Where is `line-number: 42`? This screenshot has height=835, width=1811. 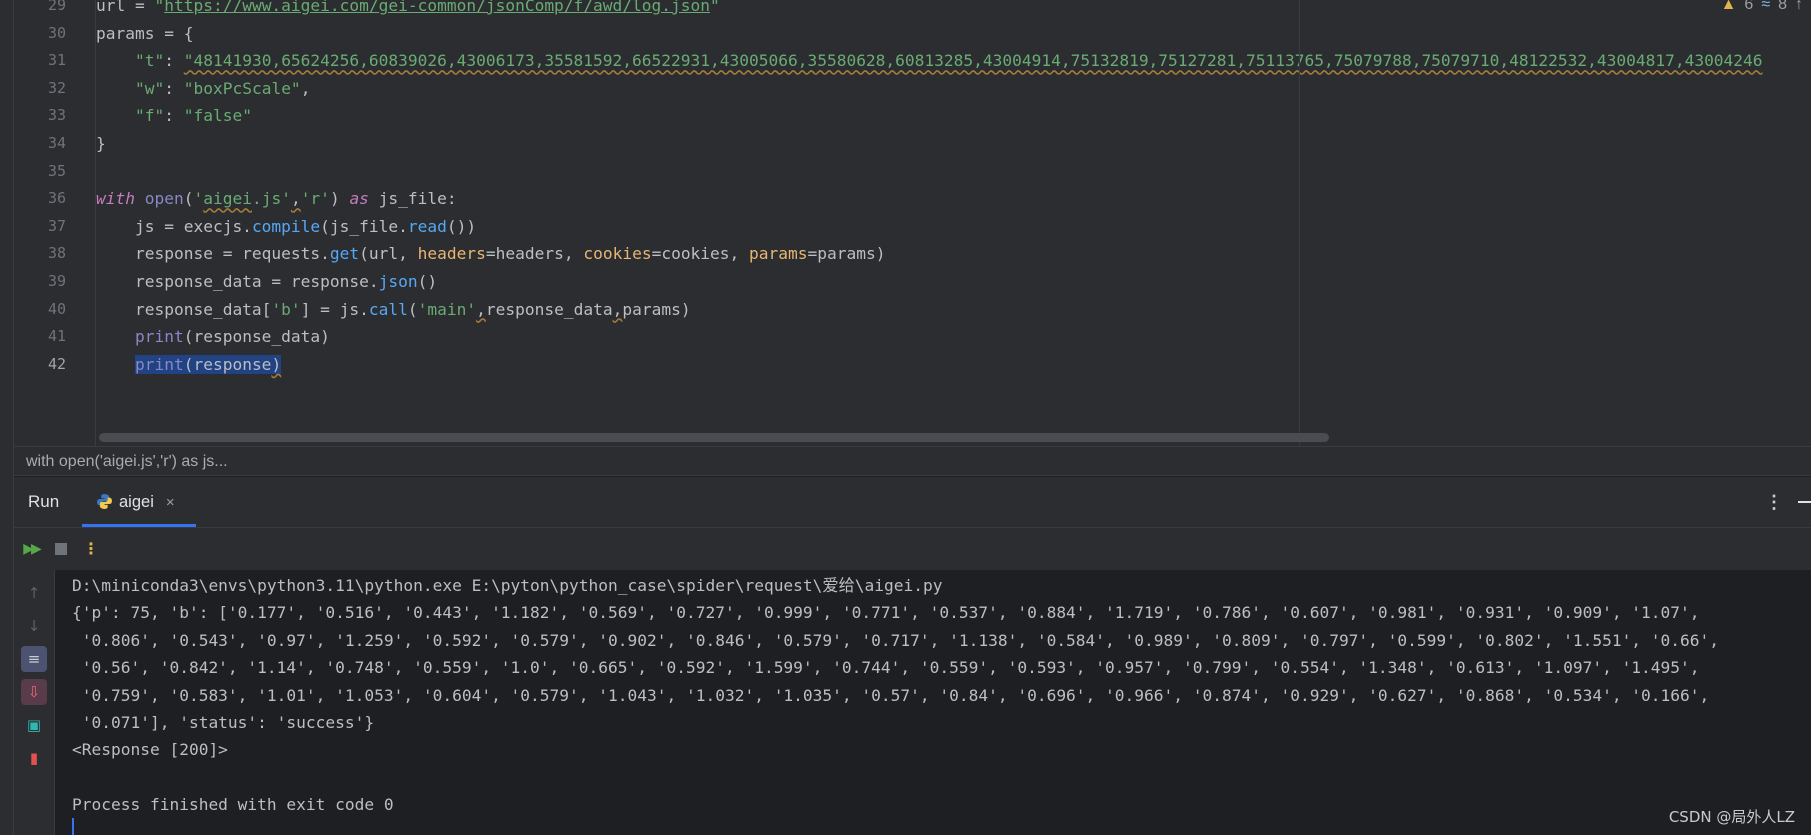
line-number: 42 is located at coordinates (56, 363).